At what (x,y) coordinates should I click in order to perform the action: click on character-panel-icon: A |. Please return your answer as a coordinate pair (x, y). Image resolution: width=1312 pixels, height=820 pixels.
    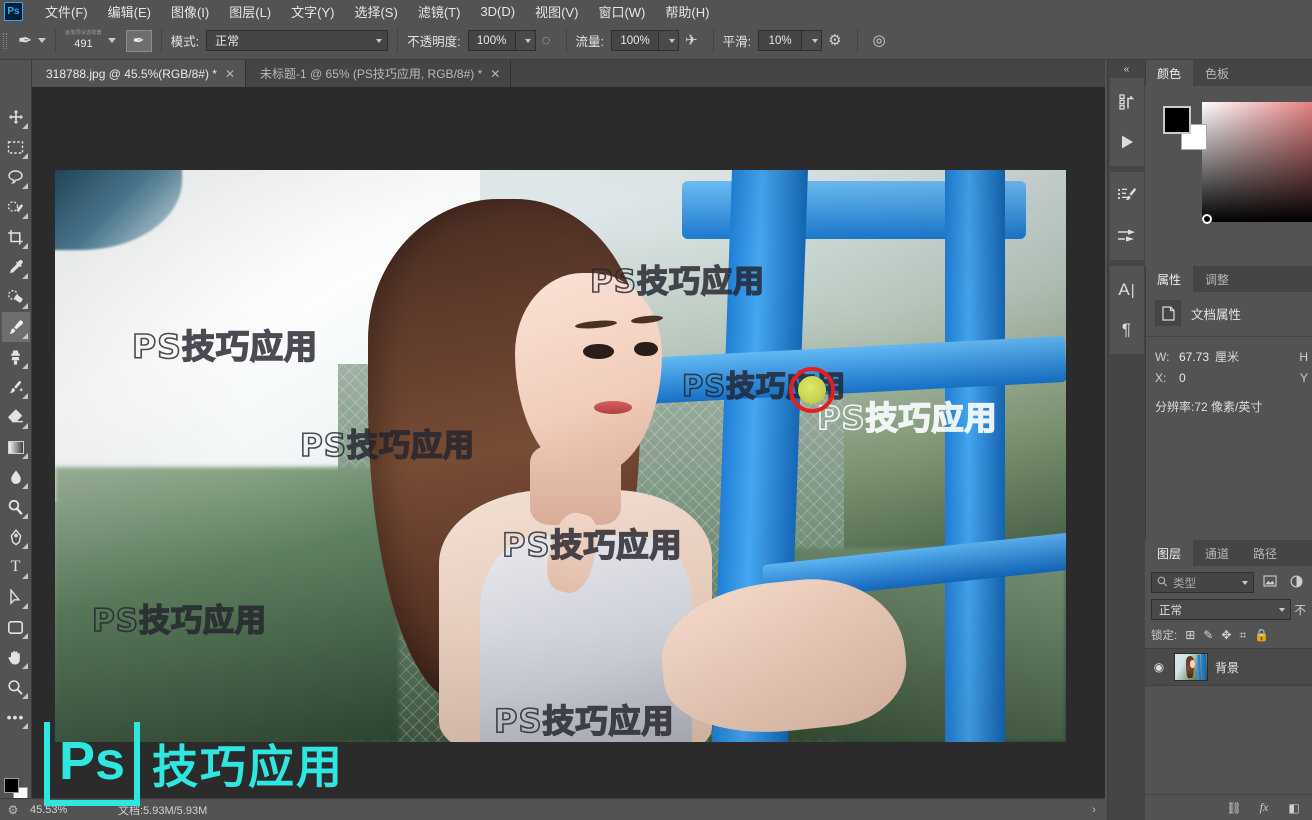
    Looking at the image, I should click on (1127, 290).